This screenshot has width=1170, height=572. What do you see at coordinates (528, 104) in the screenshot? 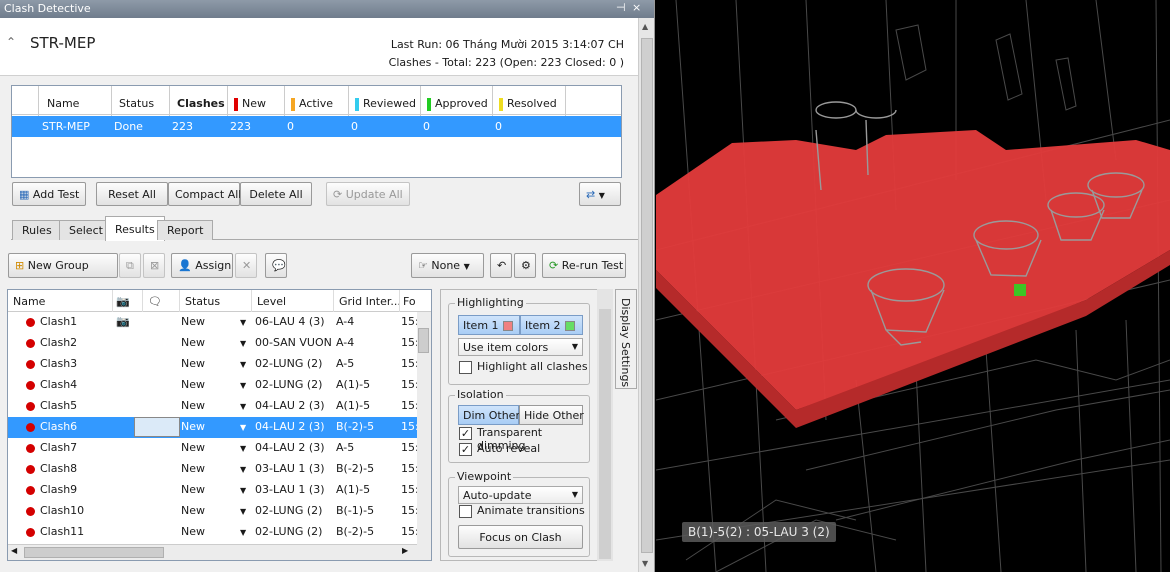
I see `col-resolved: Resolved` at bounding box center [528, 104].